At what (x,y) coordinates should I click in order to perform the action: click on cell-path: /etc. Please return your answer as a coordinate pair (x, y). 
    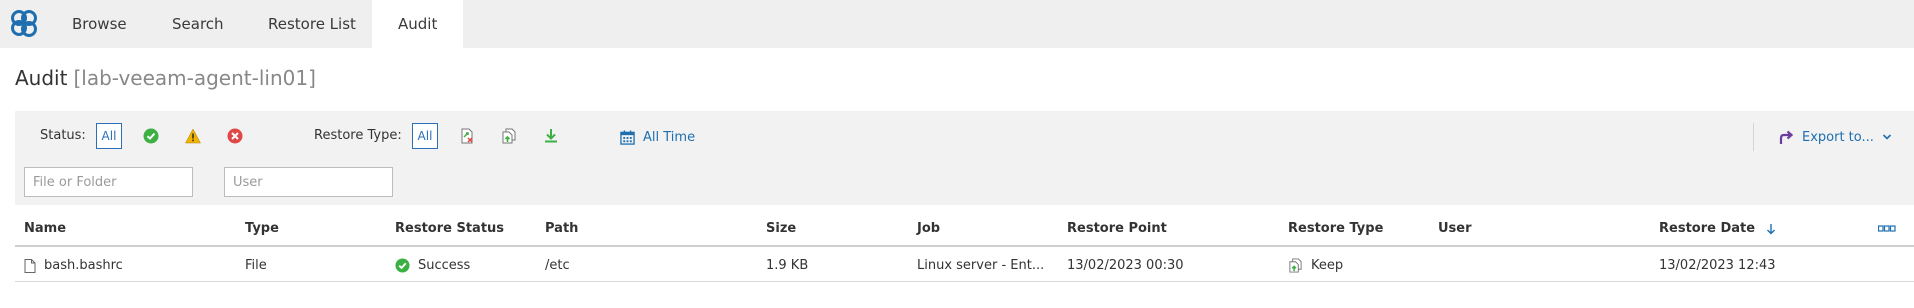
    Looking at the image, I should click on (557, 265).